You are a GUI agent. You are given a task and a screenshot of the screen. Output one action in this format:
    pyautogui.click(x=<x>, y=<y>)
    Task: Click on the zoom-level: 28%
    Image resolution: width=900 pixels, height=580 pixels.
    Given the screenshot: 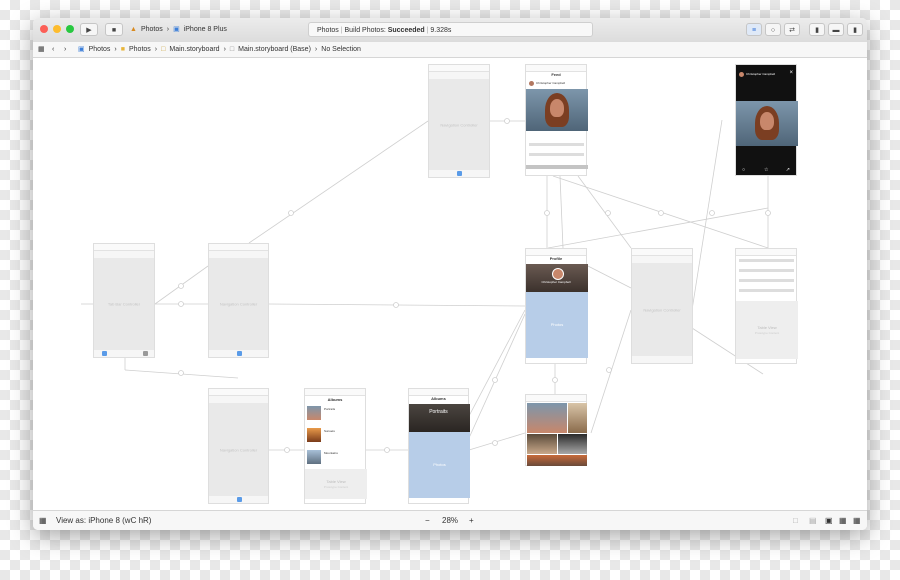 What is the action you would take?
    pyautogui.click(x=450, y=520)
    